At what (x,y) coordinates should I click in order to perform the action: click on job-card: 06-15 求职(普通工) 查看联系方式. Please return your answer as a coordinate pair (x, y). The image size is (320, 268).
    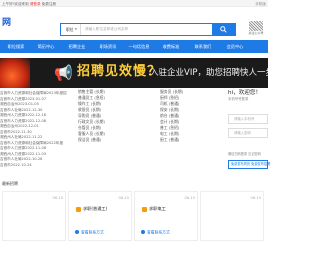
    Looking at the image, I should click on (100, 216).